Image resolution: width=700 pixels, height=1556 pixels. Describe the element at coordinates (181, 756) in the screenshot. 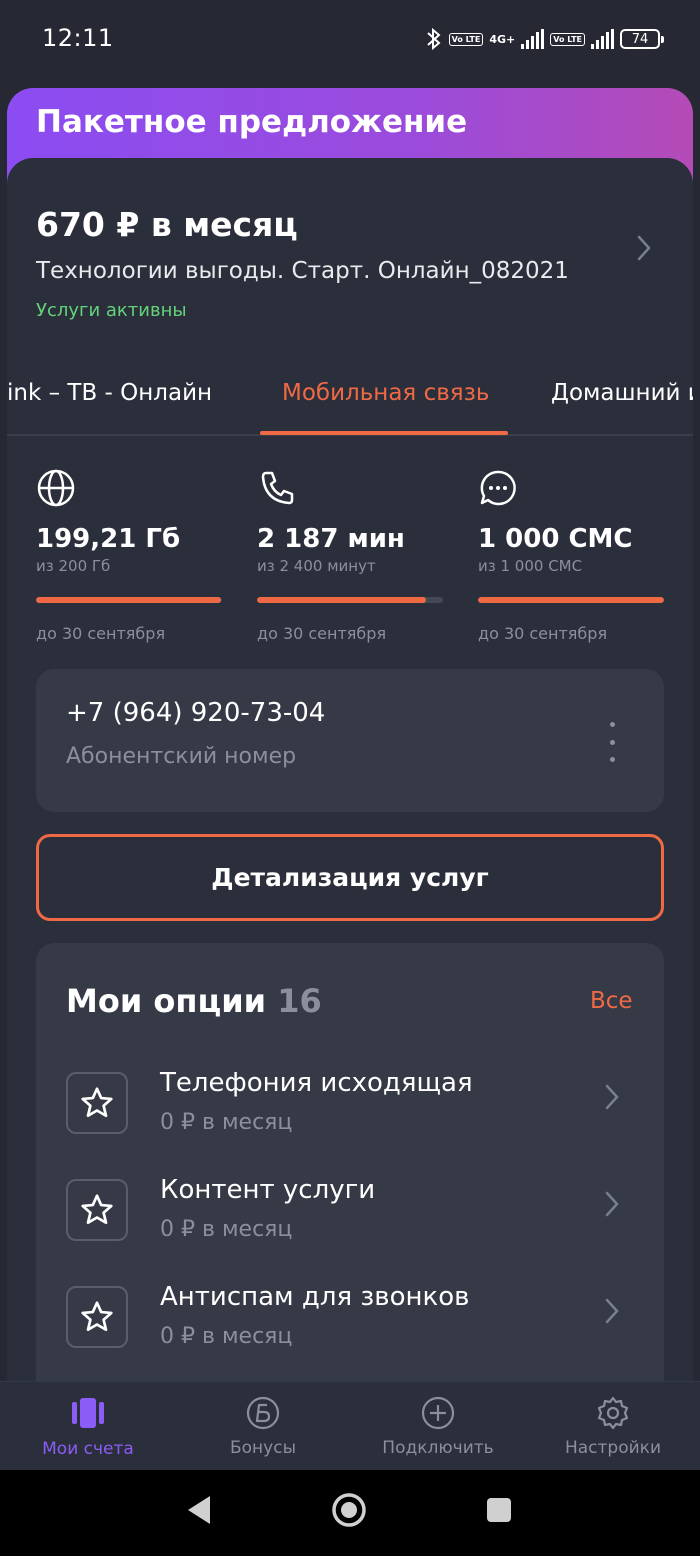

I see `subscriber-number-label: Абонентский номер` at that location.